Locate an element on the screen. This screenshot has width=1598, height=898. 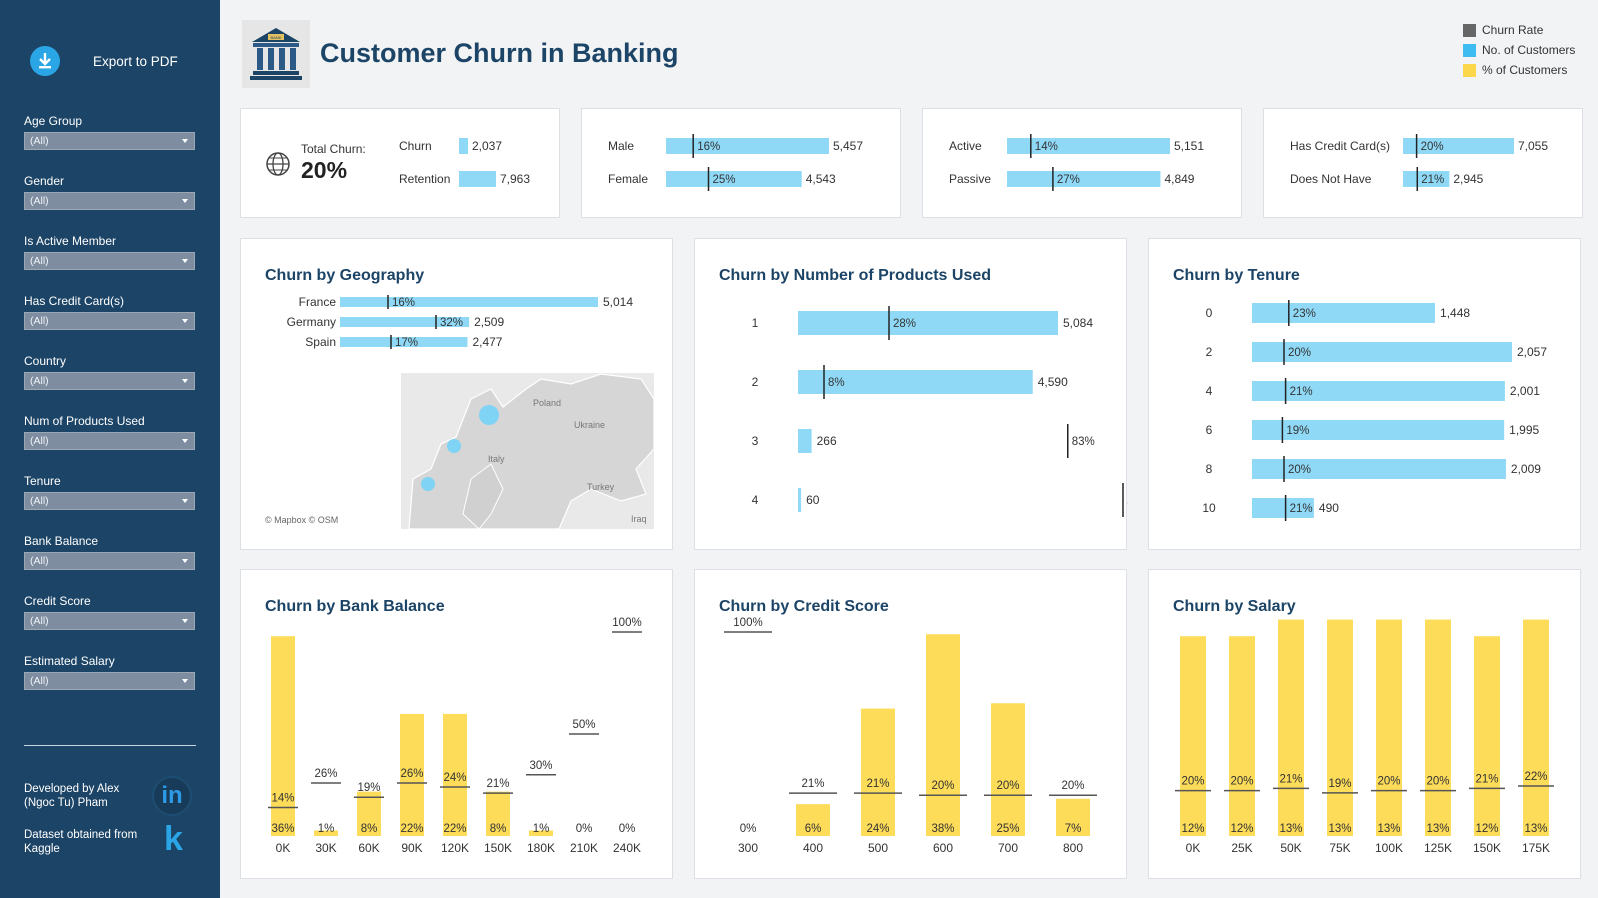
customer-count-label: 60 is located at coordinates (813, 500).